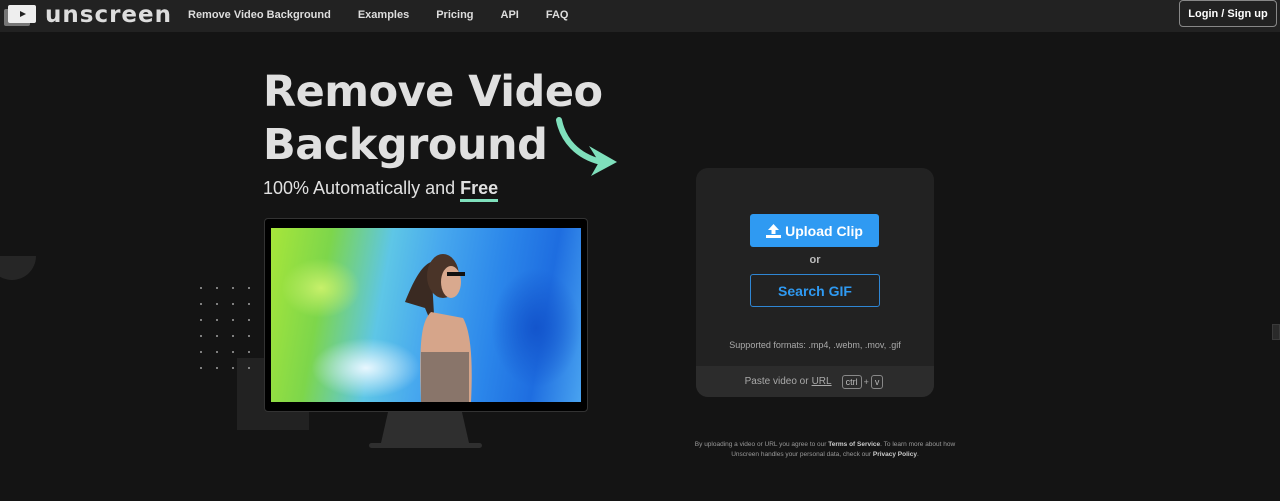 The height and width of the screenshot is (501, 1280). What do you see at coordinates (815, 290) in the screenshot?
I see `search-gif-button: Search GIF` at bounding box center [815, 290].